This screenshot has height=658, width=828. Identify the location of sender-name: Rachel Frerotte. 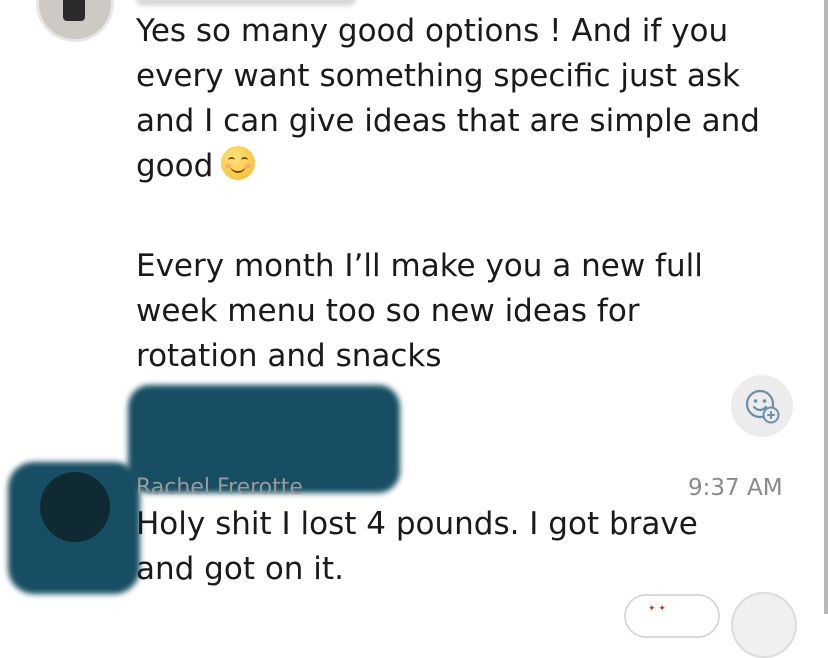
(219, 487).